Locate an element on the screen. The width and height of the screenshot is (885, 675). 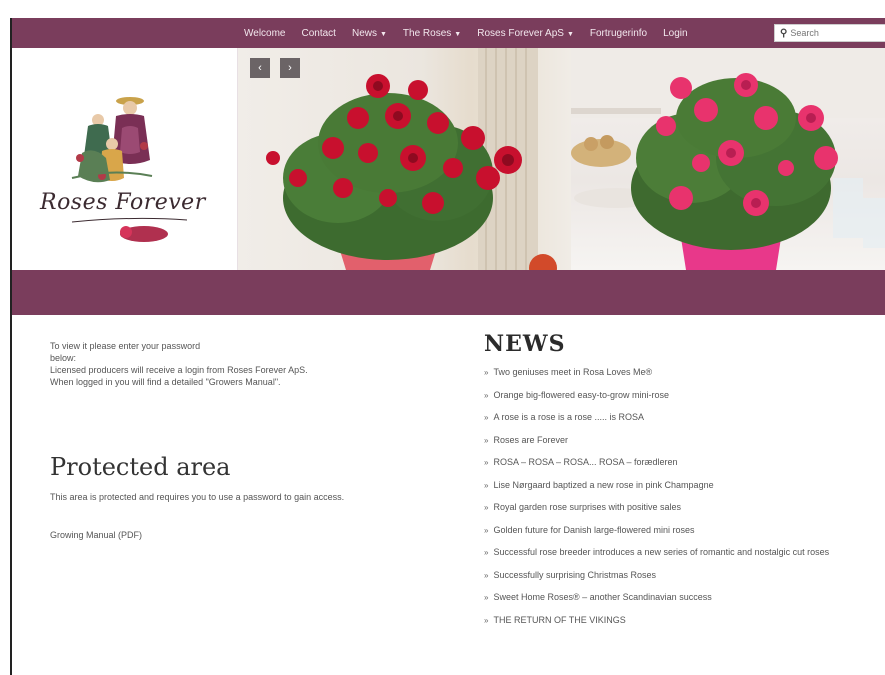
protected-area-title: Protected area is located at coordinates (140, 467).